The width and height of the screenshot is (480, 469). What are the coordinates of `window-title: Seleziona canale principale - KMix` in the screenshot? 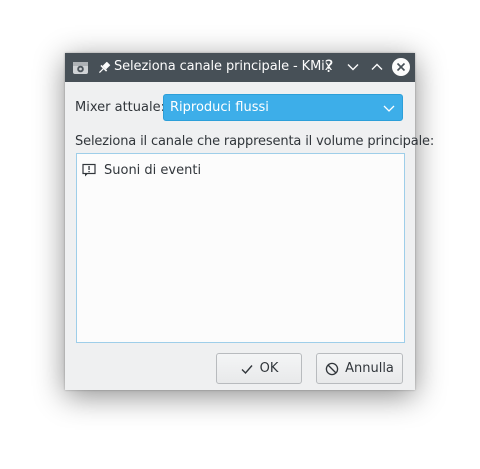 It's located at (223, 66).